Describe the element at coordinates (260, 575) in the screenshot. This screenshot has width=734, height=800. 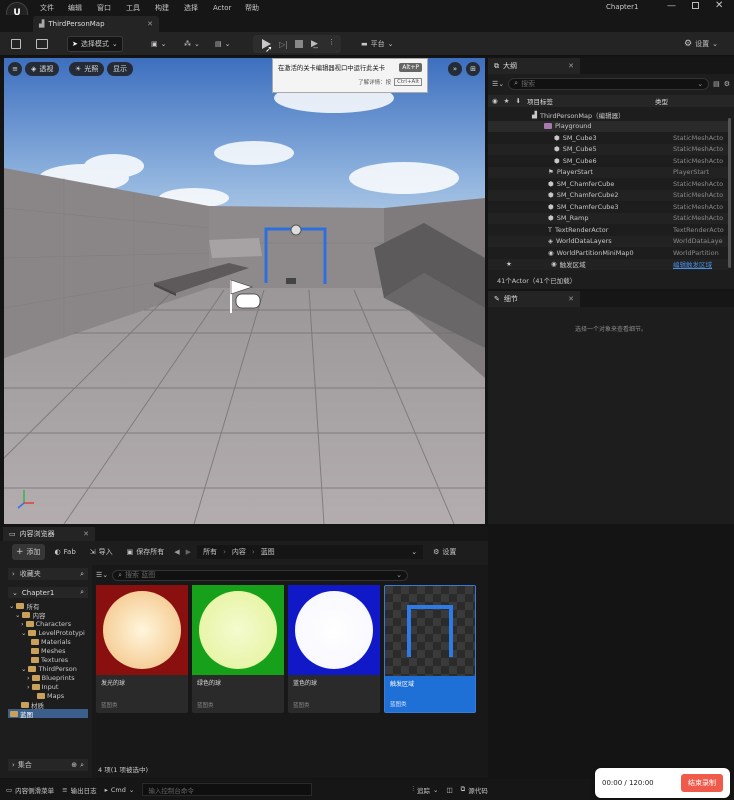
I see `asset-search-input: ⌕ 搜索 蓝图 ⌄` at that location.